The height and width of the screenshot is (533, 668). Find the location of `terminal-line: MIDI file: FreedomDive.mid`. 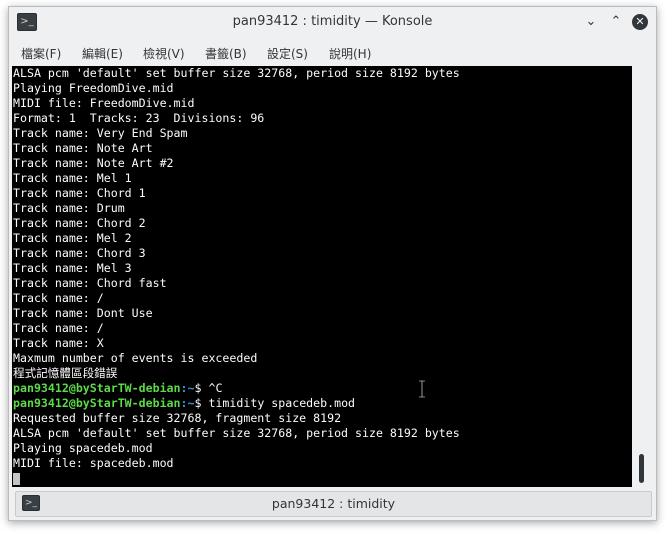

terminal-line: MIDI file: FreedomDive.mid is located at coordinates (104, 103).